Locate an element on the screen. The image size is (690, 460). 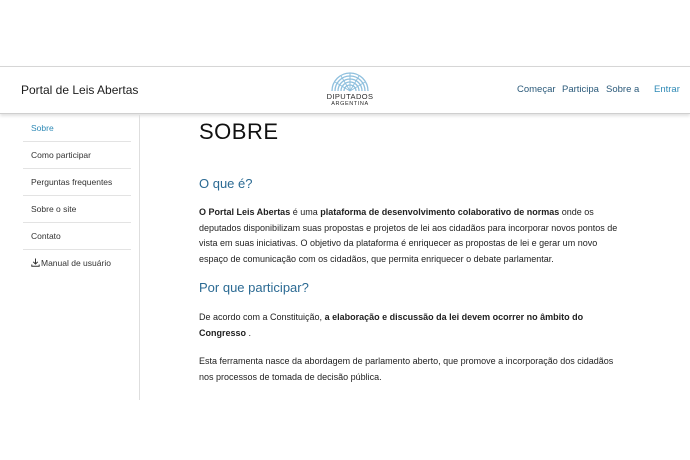
download-icon is located at coordinates (35, 262).